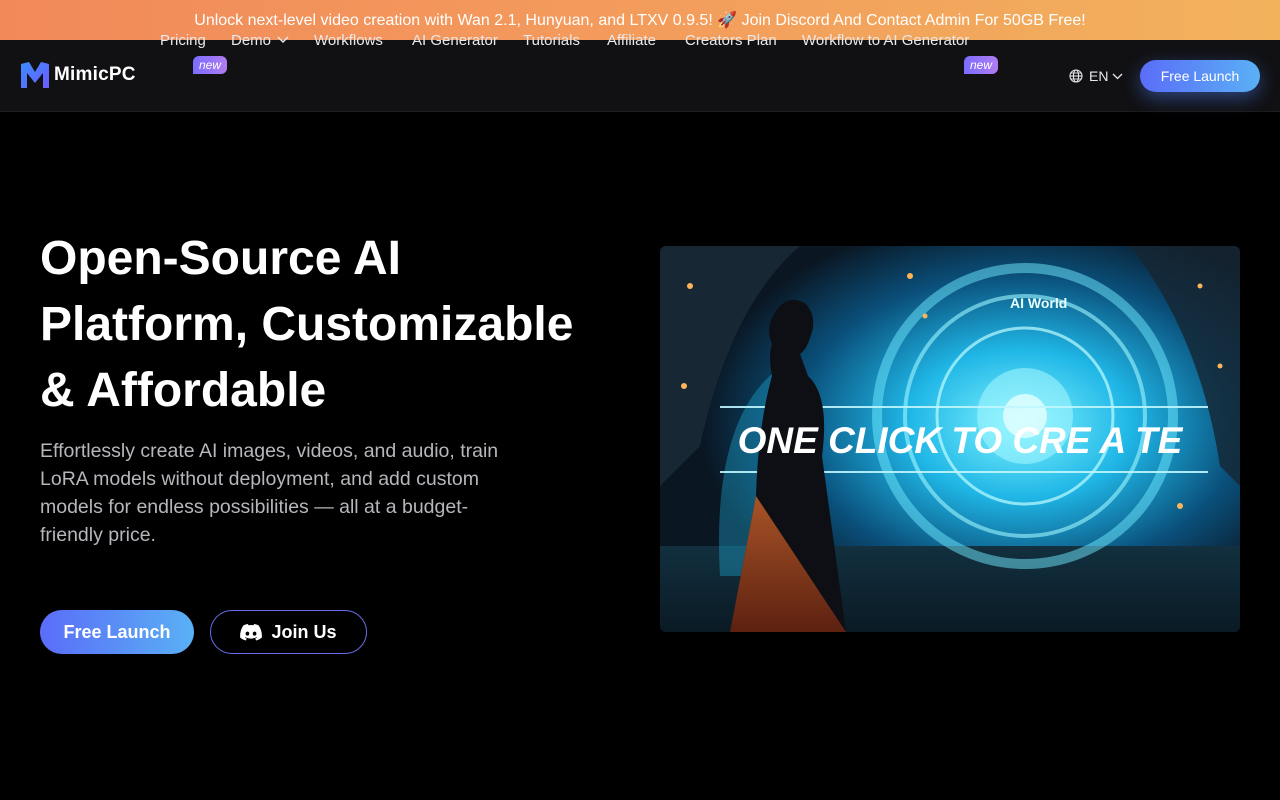 Image resolution: width=1280 pixels, height=800 pixels. What do you see at coordinates (551, 41) in the screenshot?
I see `nav-tutorials: Tutorials` at bounding box center [551, 41].